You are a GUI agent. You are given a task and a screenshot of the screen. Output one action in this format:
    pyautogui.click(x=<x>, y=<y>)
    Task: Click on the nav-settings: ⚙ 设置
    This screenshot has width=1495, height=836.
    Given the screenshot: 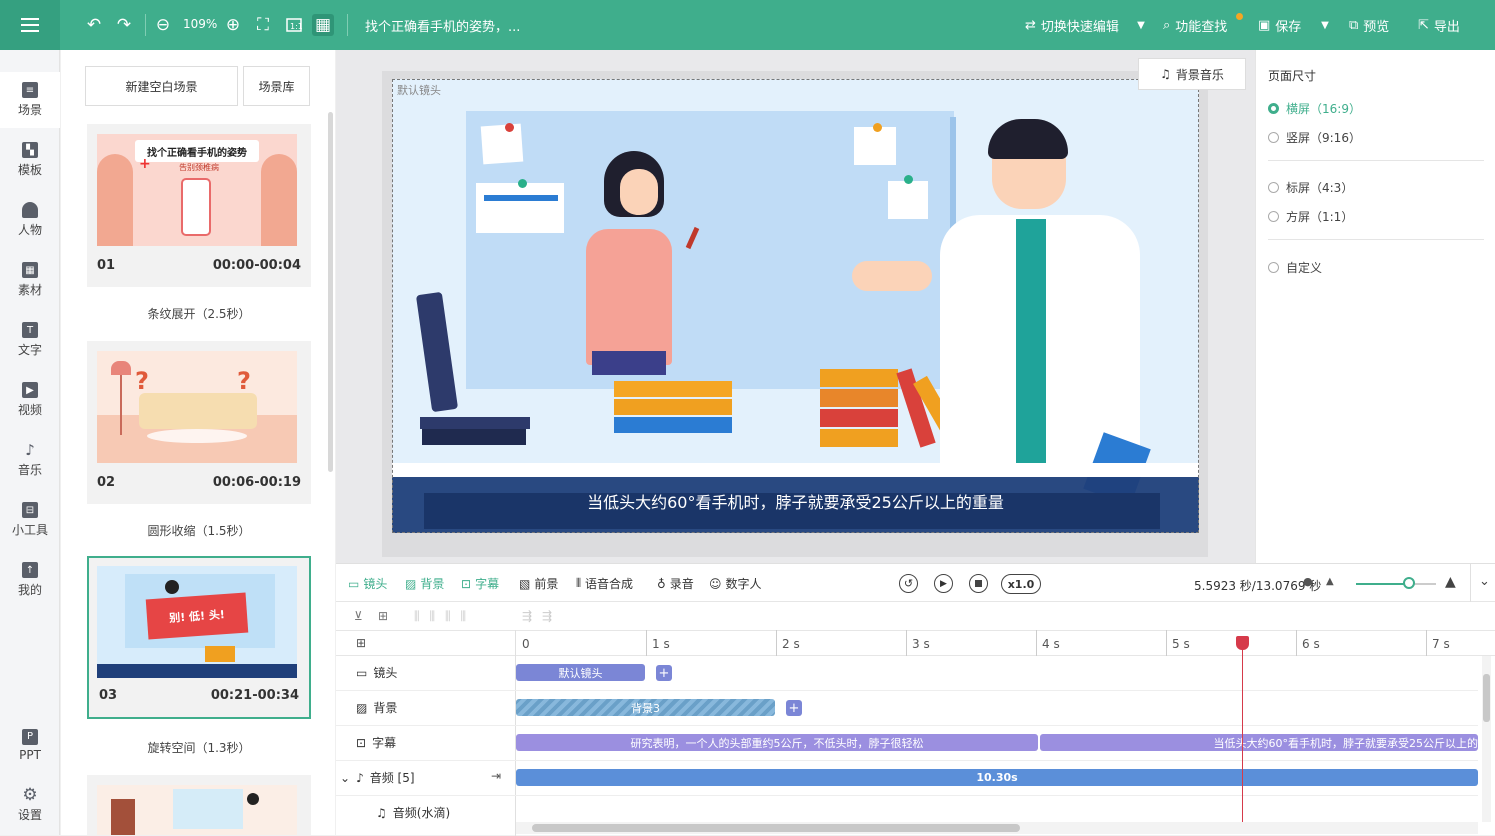 What is the action you would take?
    pyautogui.click(x=30, y=805)
    